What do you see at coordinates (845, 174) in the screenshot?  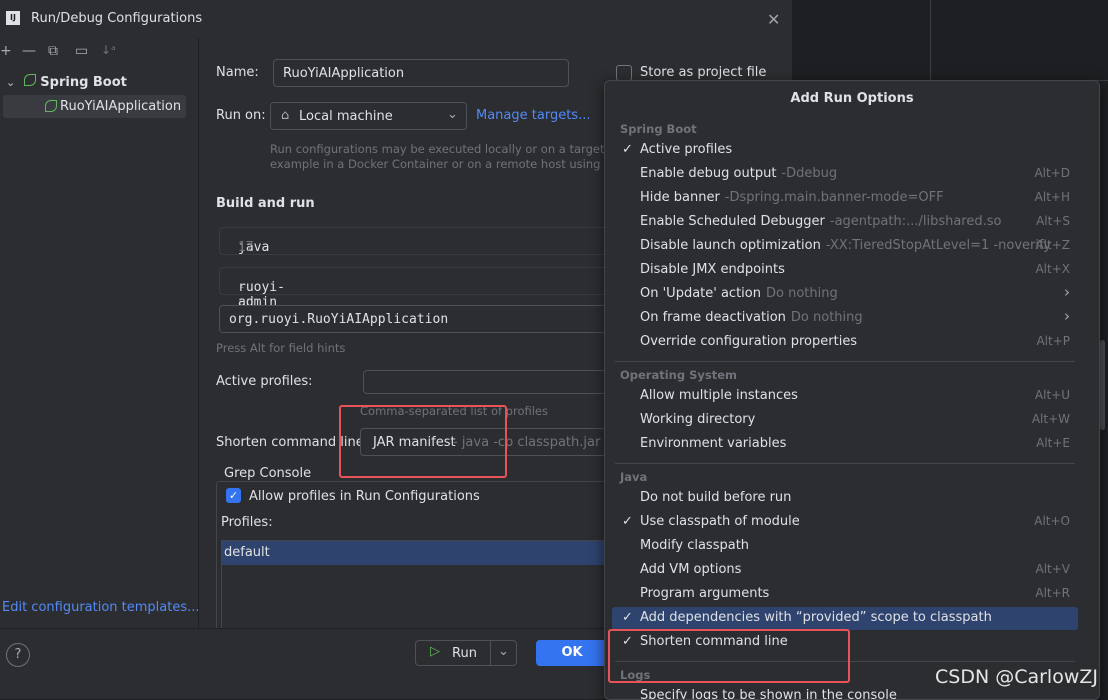 I see `menu-item: Enable debug output -Ddebug Alt+D` at bounding box center [845, 174].